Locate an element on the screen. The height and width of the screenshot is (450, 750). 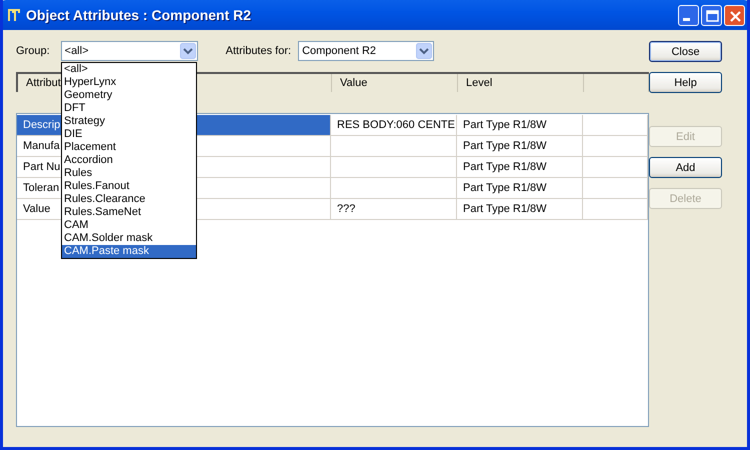
close-button is located at coordinates (734, 15).